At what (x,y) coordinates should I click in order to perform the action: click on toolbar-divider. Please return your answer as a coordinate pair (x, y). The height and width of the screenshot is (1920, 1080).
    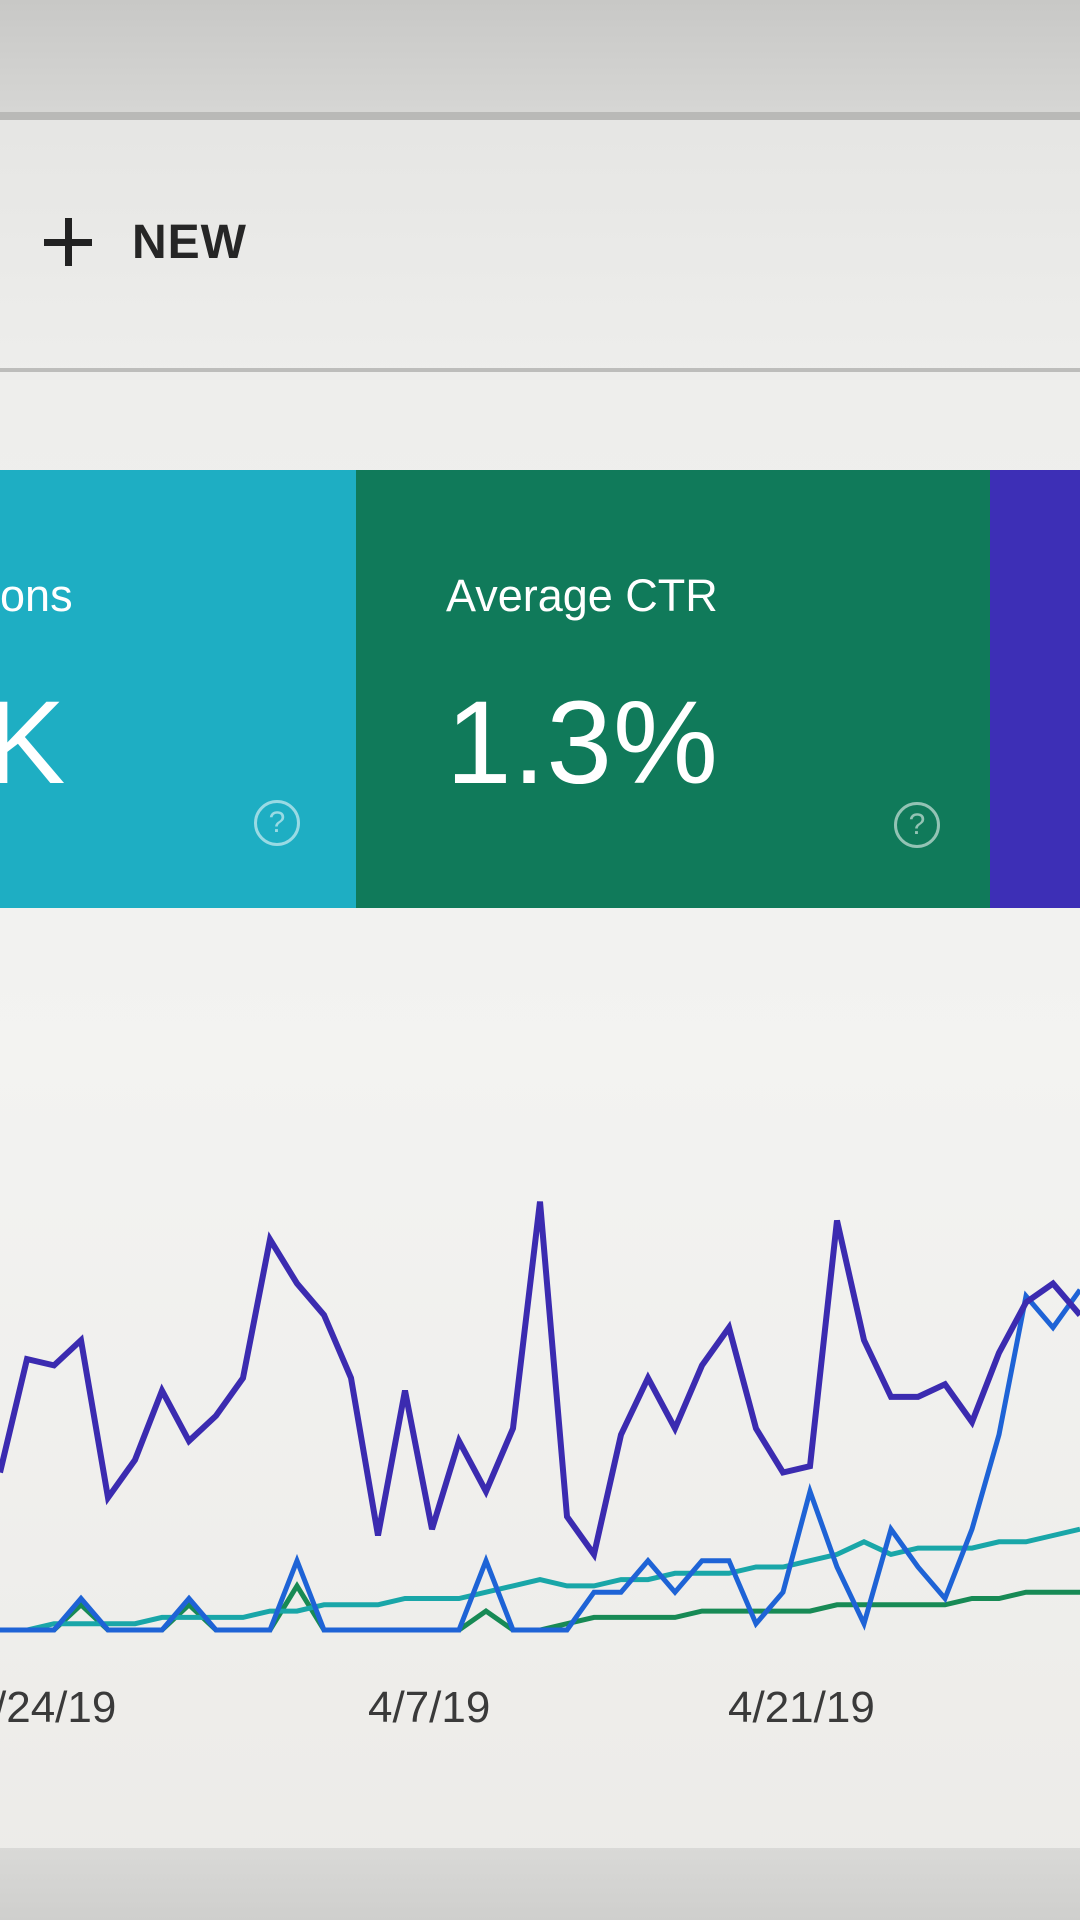
    Looking at the image, I should click on (540, 370).